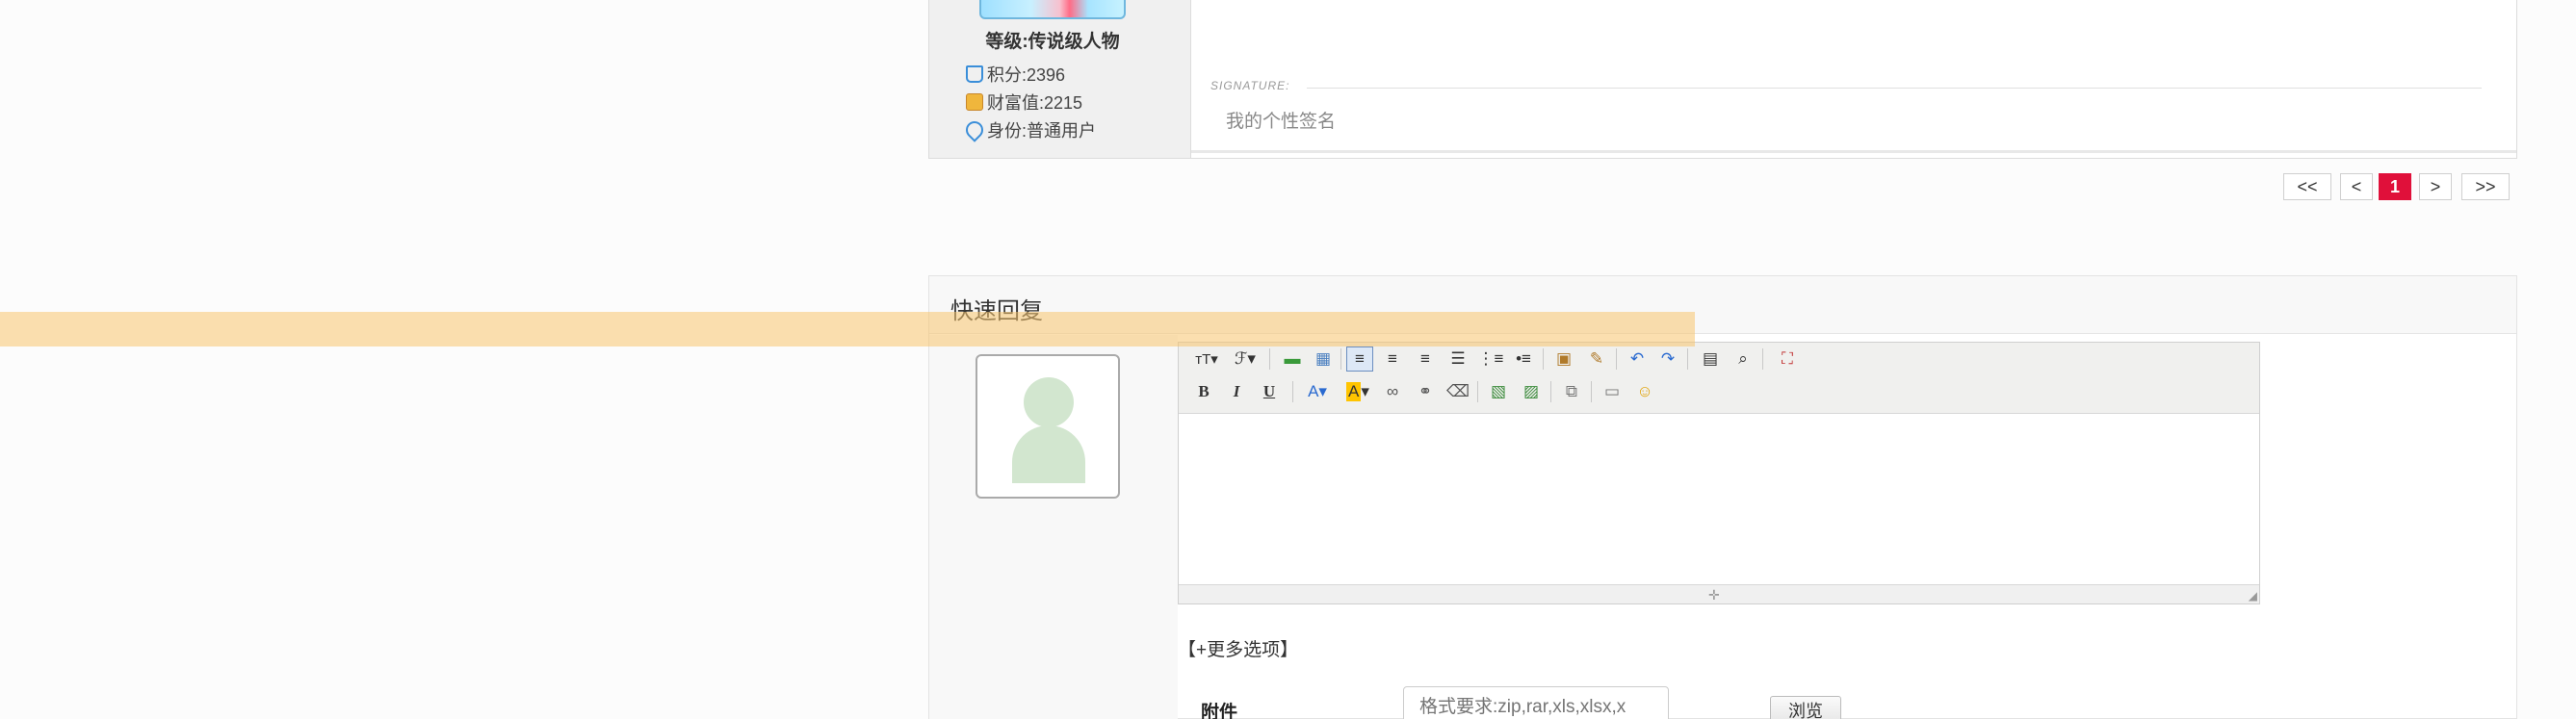  I want to click on user-avatar, so click(1052, 9).